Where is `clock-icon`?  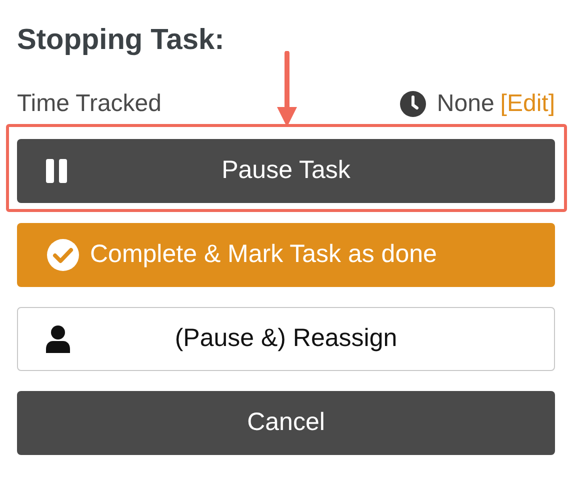 clock-icon is located at coordinates (412, 104).